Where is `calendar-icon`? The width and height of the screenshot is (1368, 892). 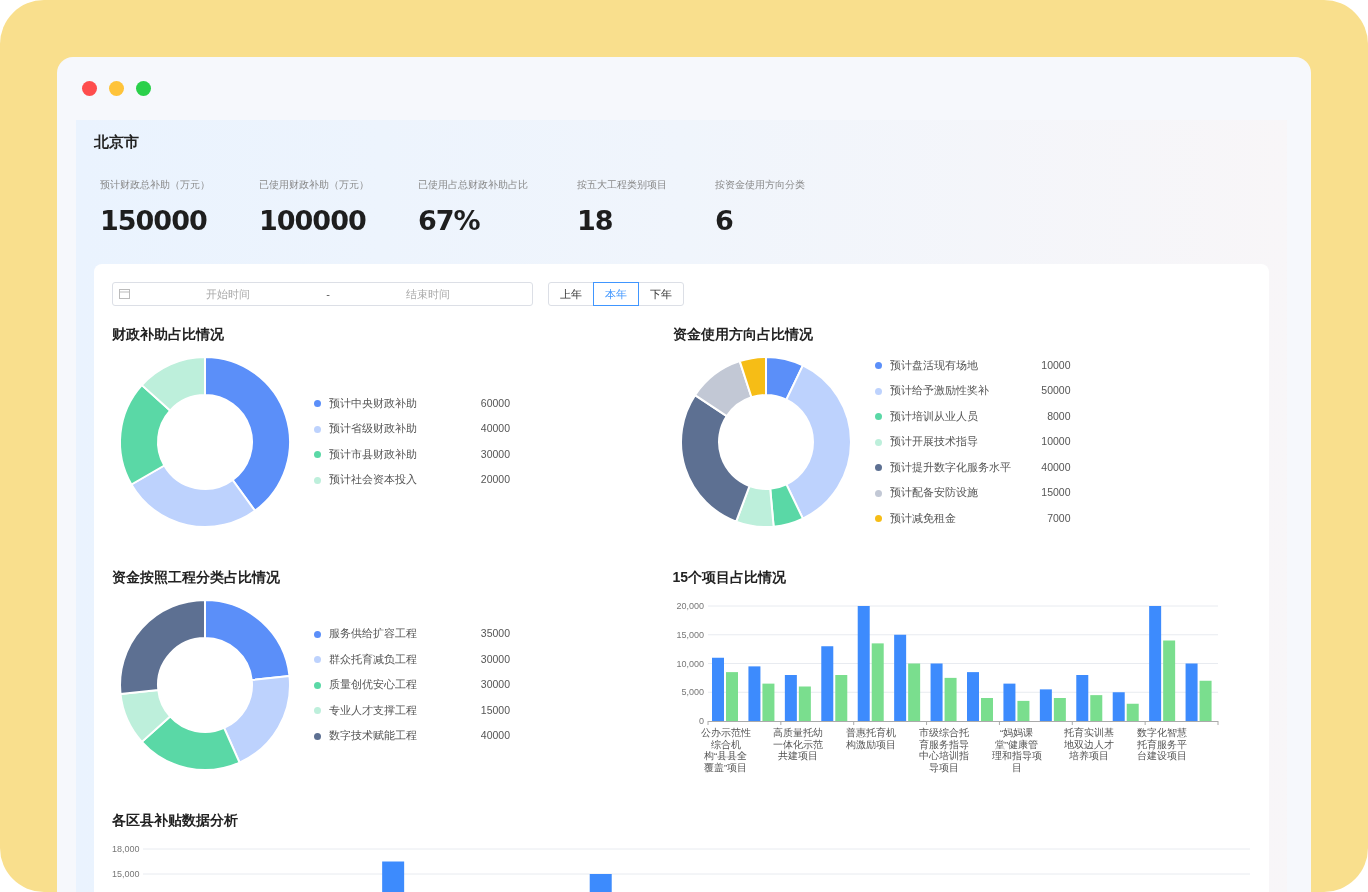
calendar-icon is located at coordinates (124, 294).